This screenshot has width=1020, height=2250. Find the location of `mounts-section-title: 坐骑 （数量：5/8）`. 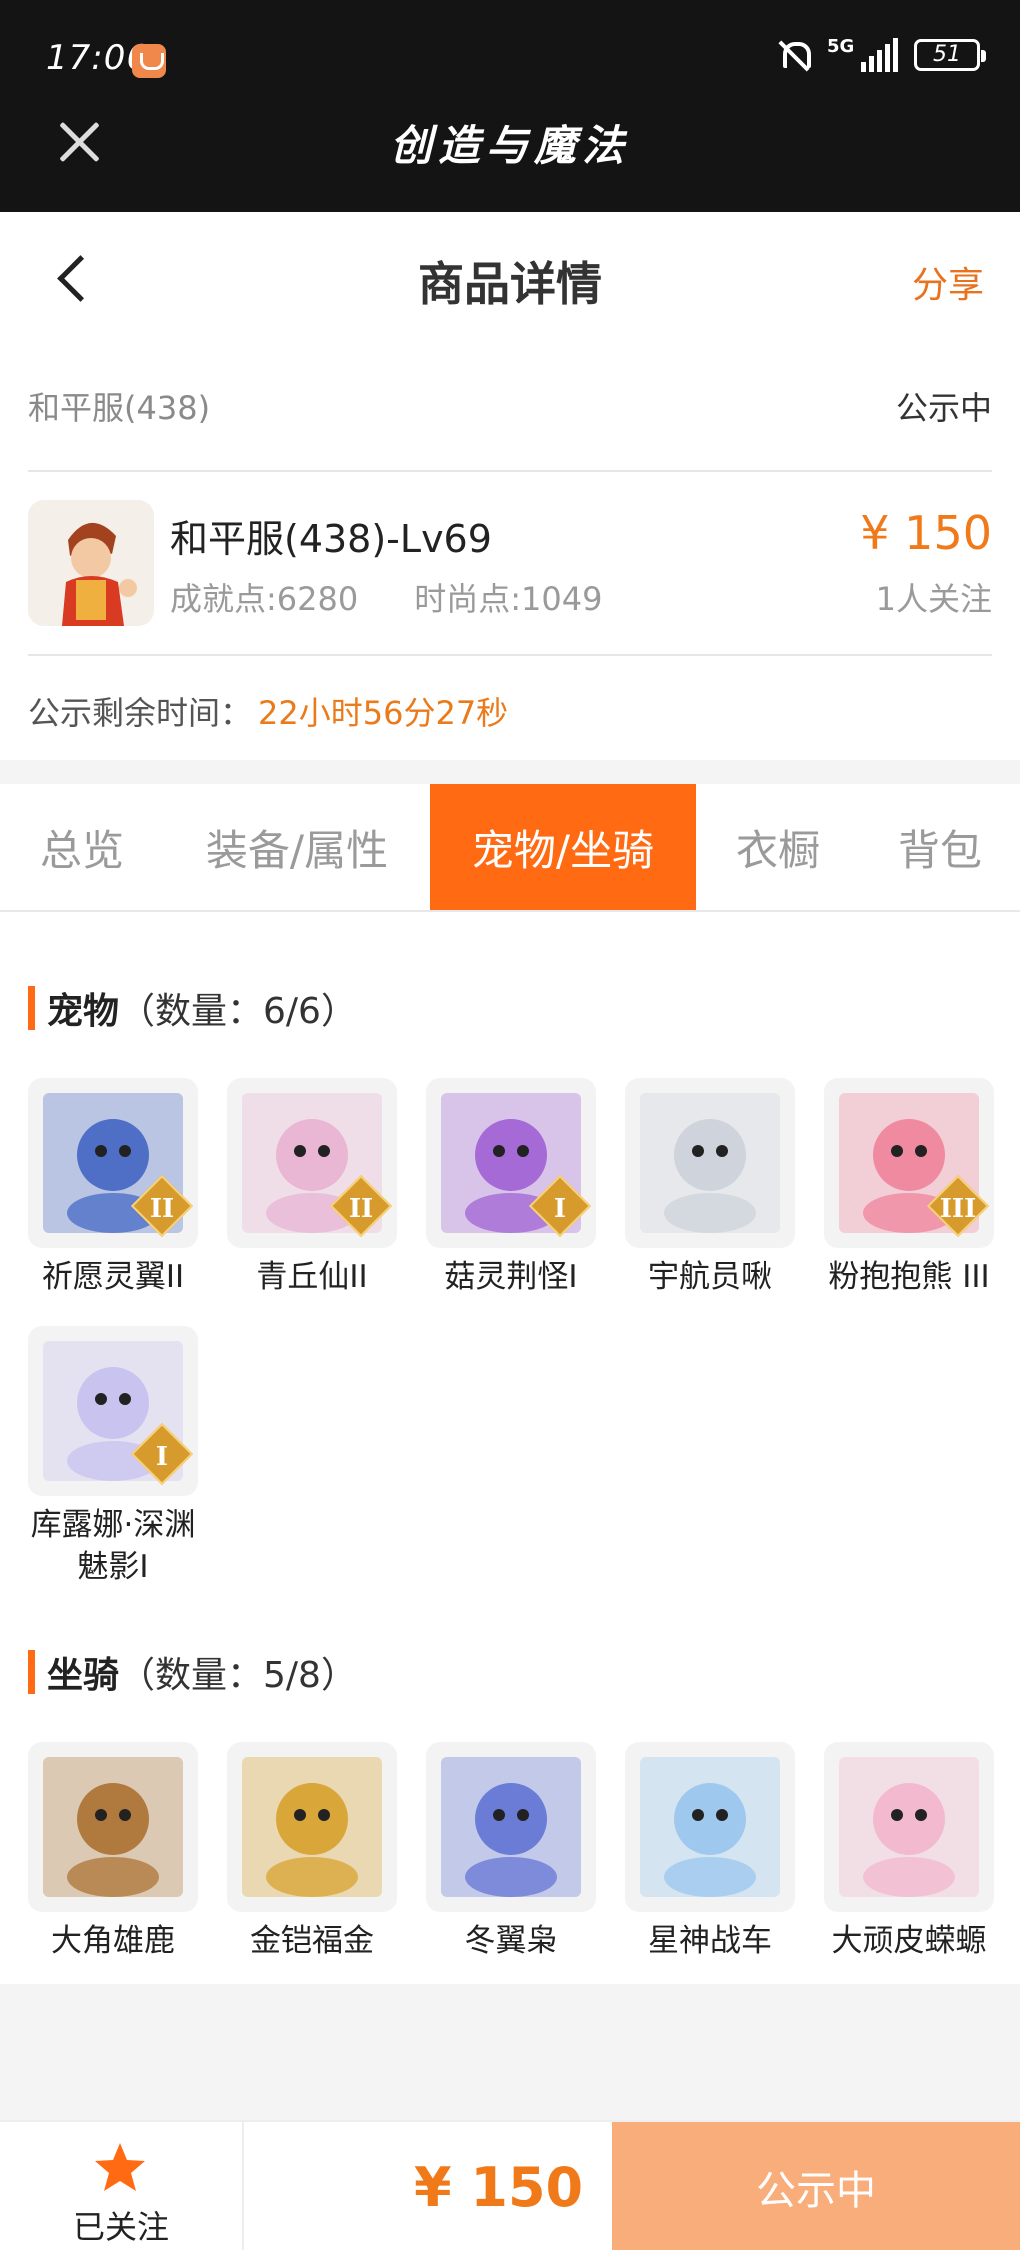

mounts-section-title: 坐骑 （数量：5/8） is located at coordinates (192, 1672).